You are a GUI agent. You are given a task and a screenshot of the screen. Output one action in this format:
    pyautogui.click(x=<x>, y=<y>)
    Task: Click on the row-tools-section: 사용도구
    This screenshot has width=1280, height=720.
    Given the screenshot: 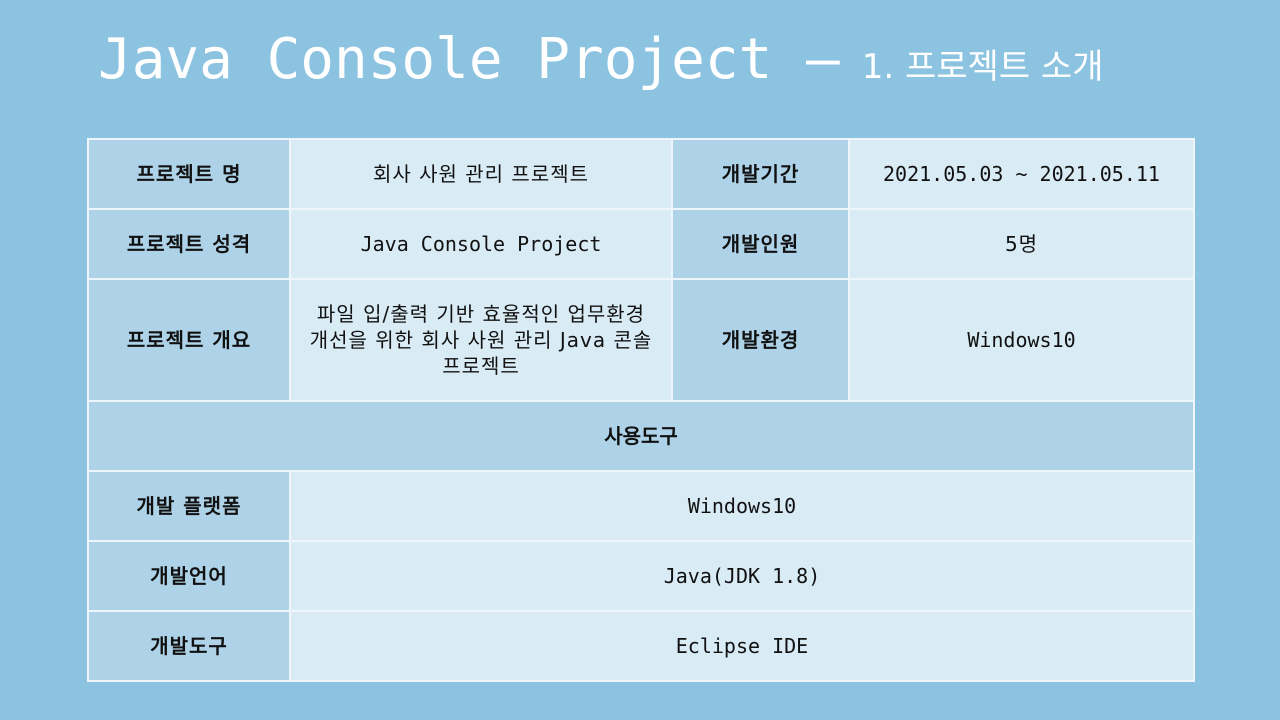 What is the action you would take?
    pyautogui.click(x=641, y=436)
    